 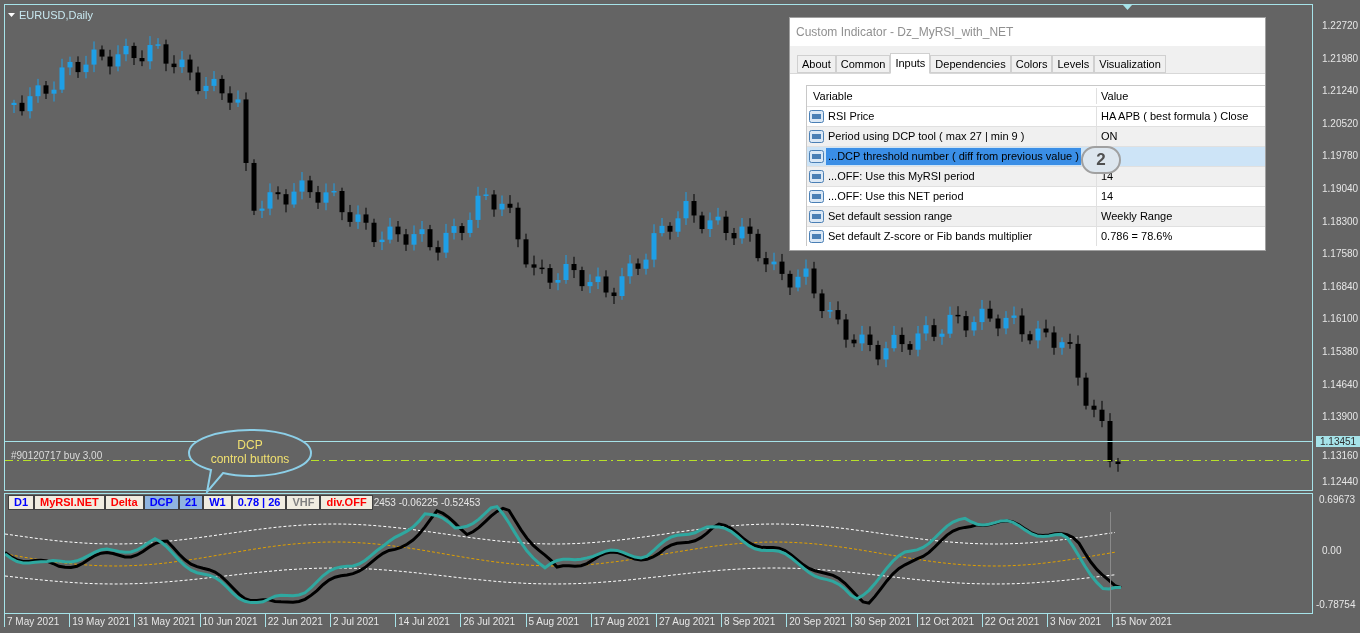 I want to click on date-label: 30 Sep 2021, so click(x=884, y=620).